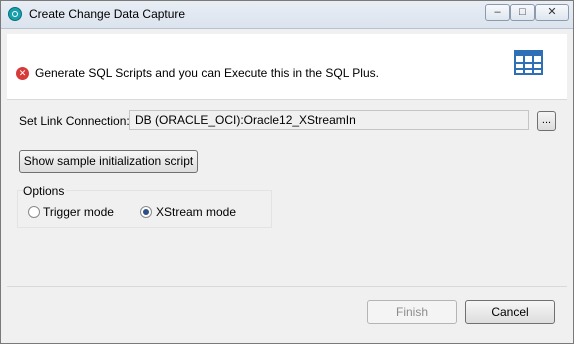 The height and width of the screenshot is (344, 574). What do you see at coordinates (196, 212) in the screenshot?
I see `xstream-mode-label: XStream mode` at bounding box center [196, 212].